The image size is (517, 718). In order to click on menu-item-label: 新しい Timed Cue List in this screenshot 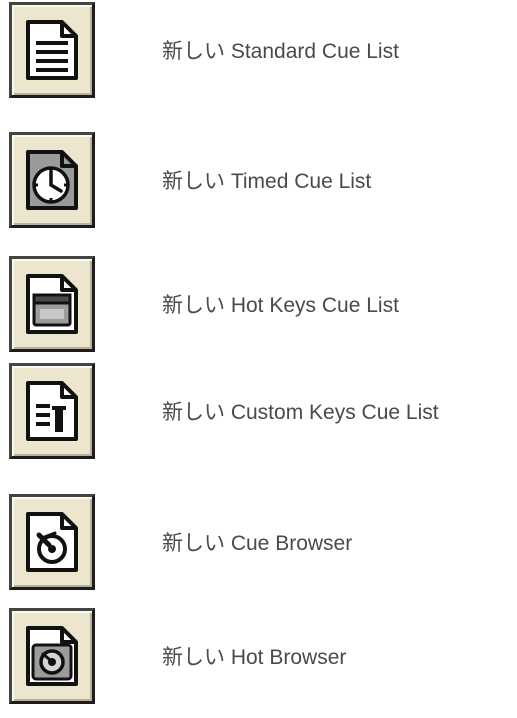, I will do `click(267, 181)`.